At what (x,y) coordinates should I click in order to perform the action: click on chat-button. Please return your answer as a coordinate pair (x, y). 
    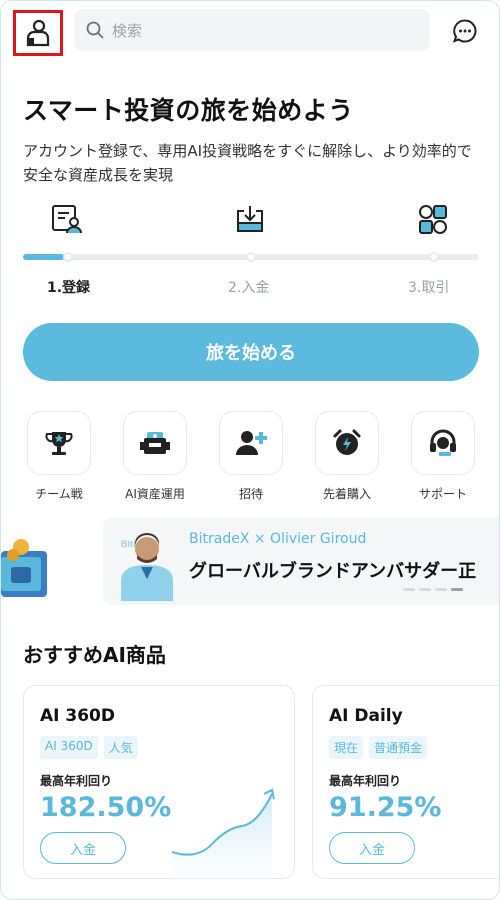
    Looking at the image, I should click on (465, 31).